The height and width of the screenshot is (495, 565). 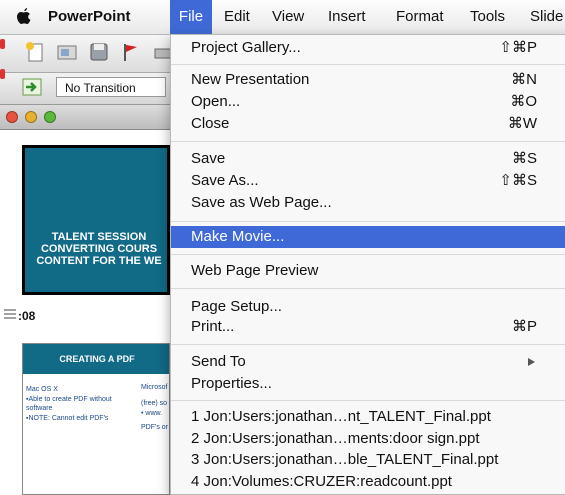 What do you see at coordinates (522, 123) in the screenshot?
I see `menu-item-shortcut: ⌘W` at bounding box center [522, 123].